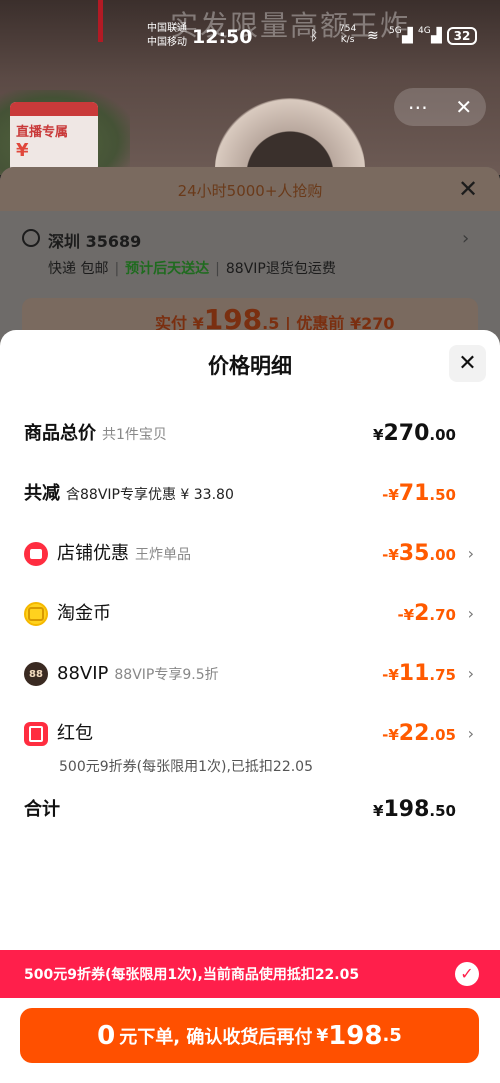 This screenshot has width=500, height=1083. Describe the element at coordinates (314, 36) in the screenshot. I see `bluetooth-icon: ᛒ` at that location.